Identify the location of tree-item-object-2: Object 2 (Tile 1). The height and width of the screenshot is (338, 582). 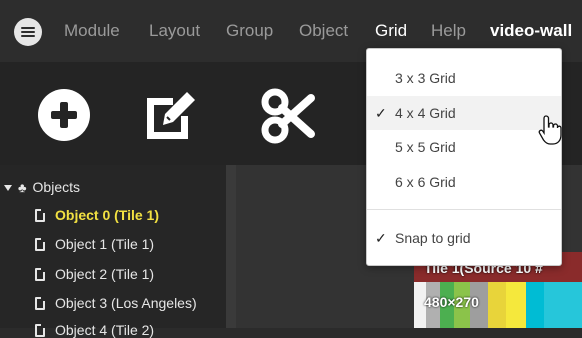
(94, 274).